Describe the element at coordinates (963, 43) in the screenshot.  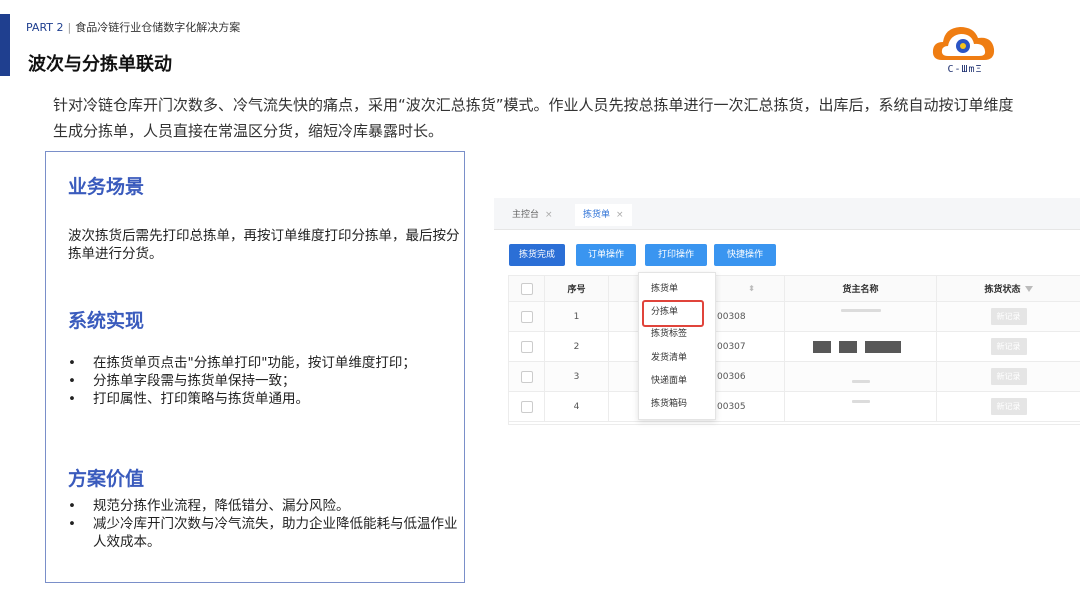
I see `cloud-logo-icon` at that location.